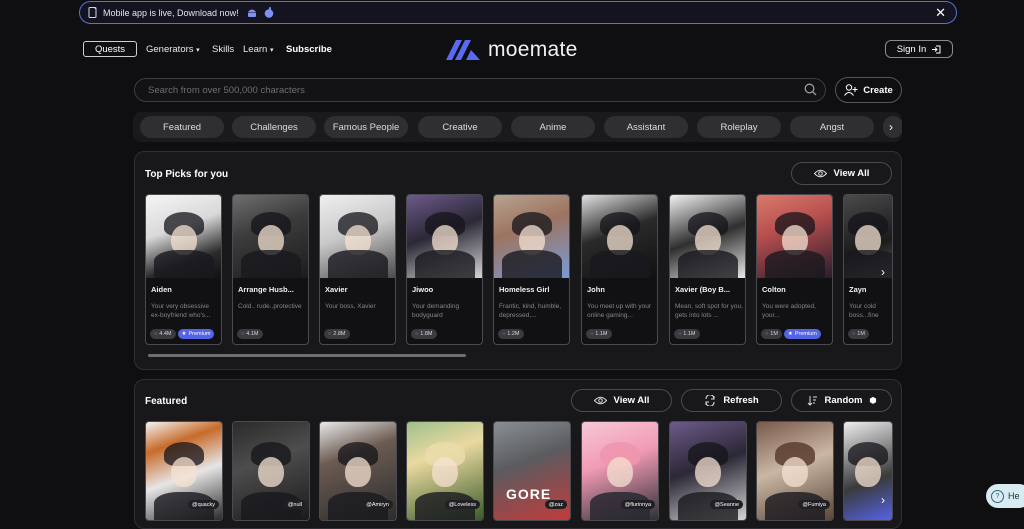 The width and height of the screenshot is (1024, 529). What do you see at coordinates (873, 400) in the screenshot?
I see `dice-icon: ⬢` at bounding box center [873, 400].